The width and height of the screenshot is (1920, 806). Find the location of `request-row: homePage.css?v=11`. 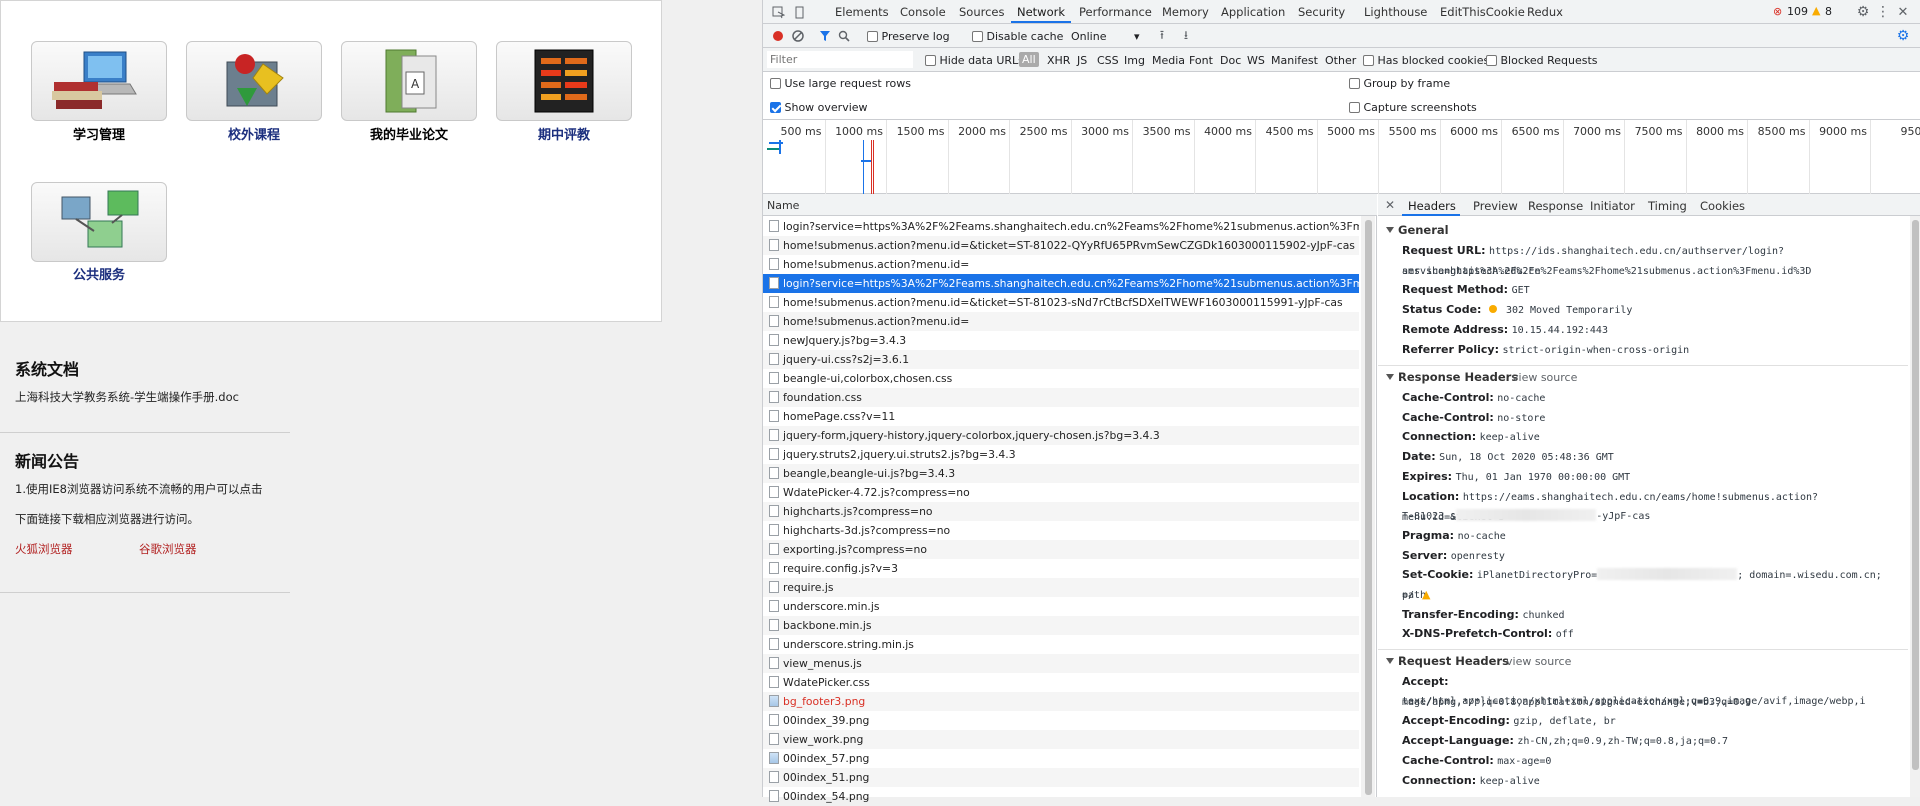

request-row: homePage.css?v=11 is located at coordinates (1061, 416).